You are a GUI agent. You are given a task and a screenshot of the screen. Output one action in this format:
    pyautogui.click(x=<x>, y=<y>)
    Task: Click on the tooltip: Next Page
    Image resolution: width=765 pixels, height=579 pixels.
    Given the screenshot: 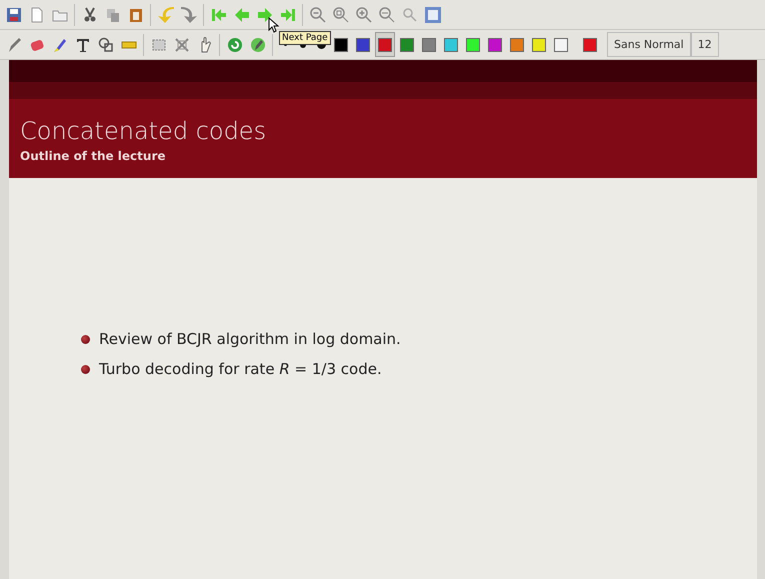 What is the action you would take?
    pyautogui.click(x=305, y=38)
    